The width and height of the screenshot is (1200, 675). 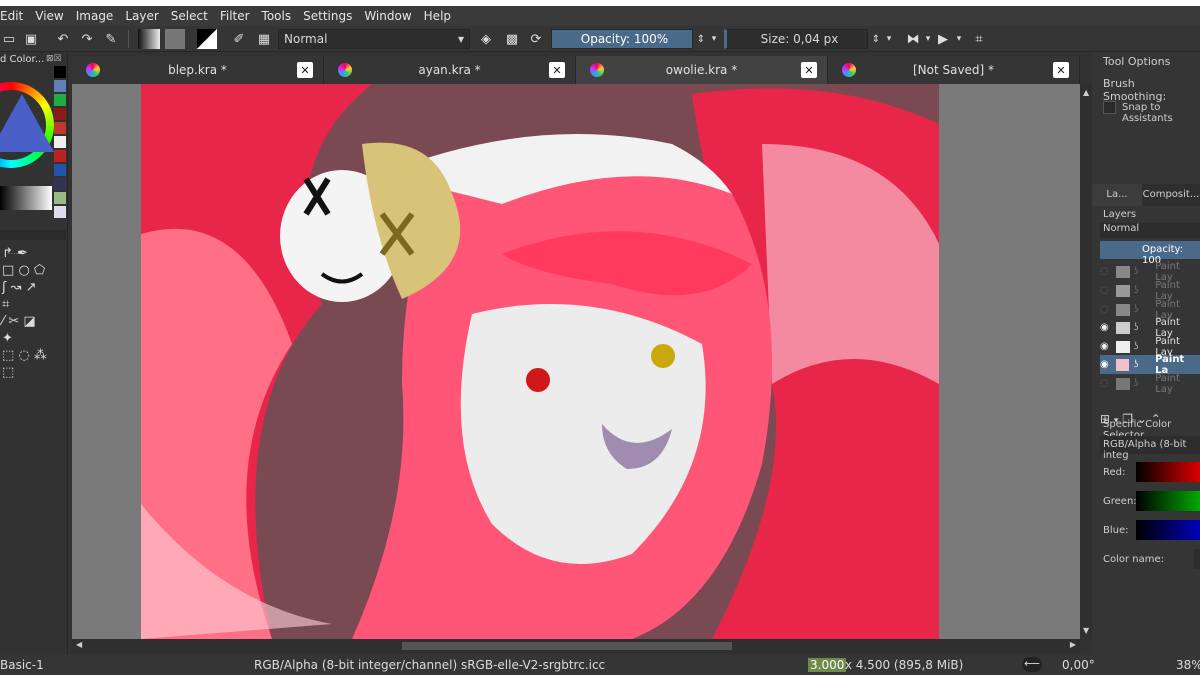 What do you see at coordinates (622, 39) in the screenshot?
I see `opacity-slider: Opacity: 100%` at bounding box center [622, 39].